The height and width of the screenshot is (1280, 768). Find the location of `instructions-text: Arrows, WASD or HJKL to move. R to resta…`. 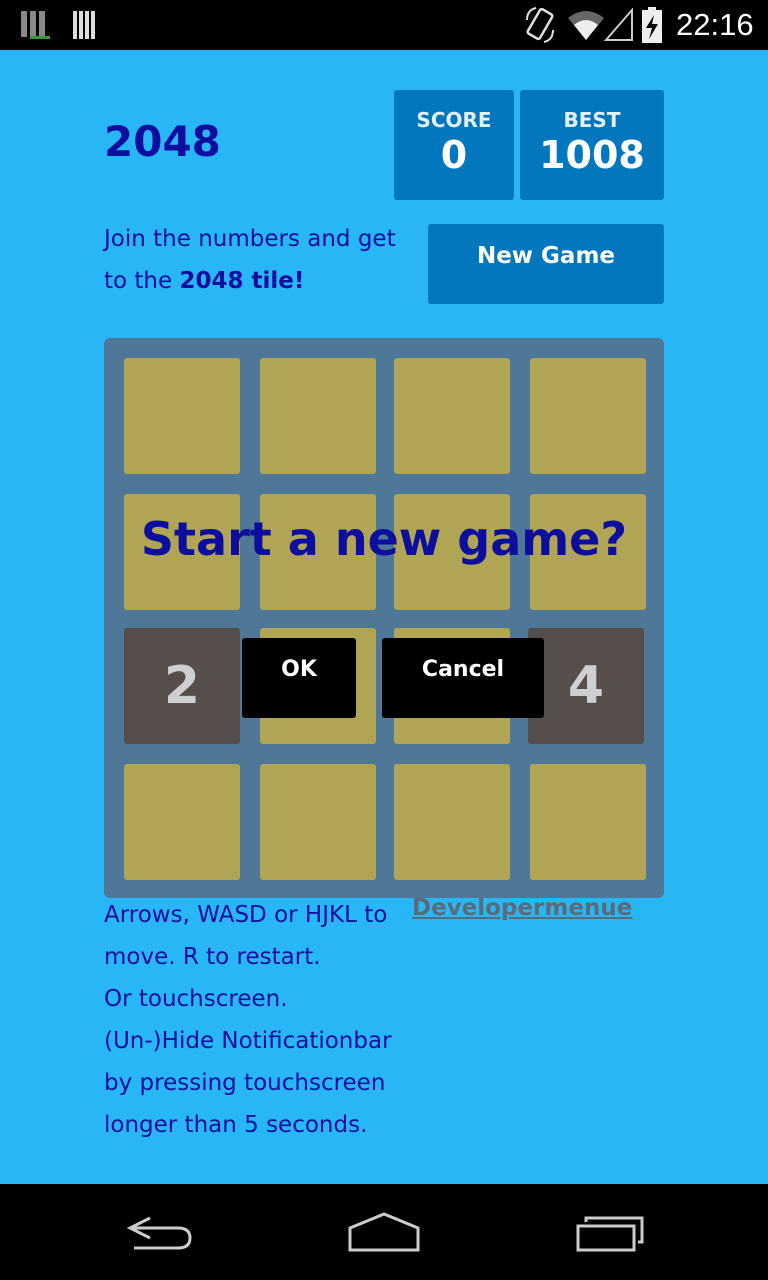

instructions-text: Arrows, WASD or HJKL to move. R to resta… is located at coordinates (259, 1020).